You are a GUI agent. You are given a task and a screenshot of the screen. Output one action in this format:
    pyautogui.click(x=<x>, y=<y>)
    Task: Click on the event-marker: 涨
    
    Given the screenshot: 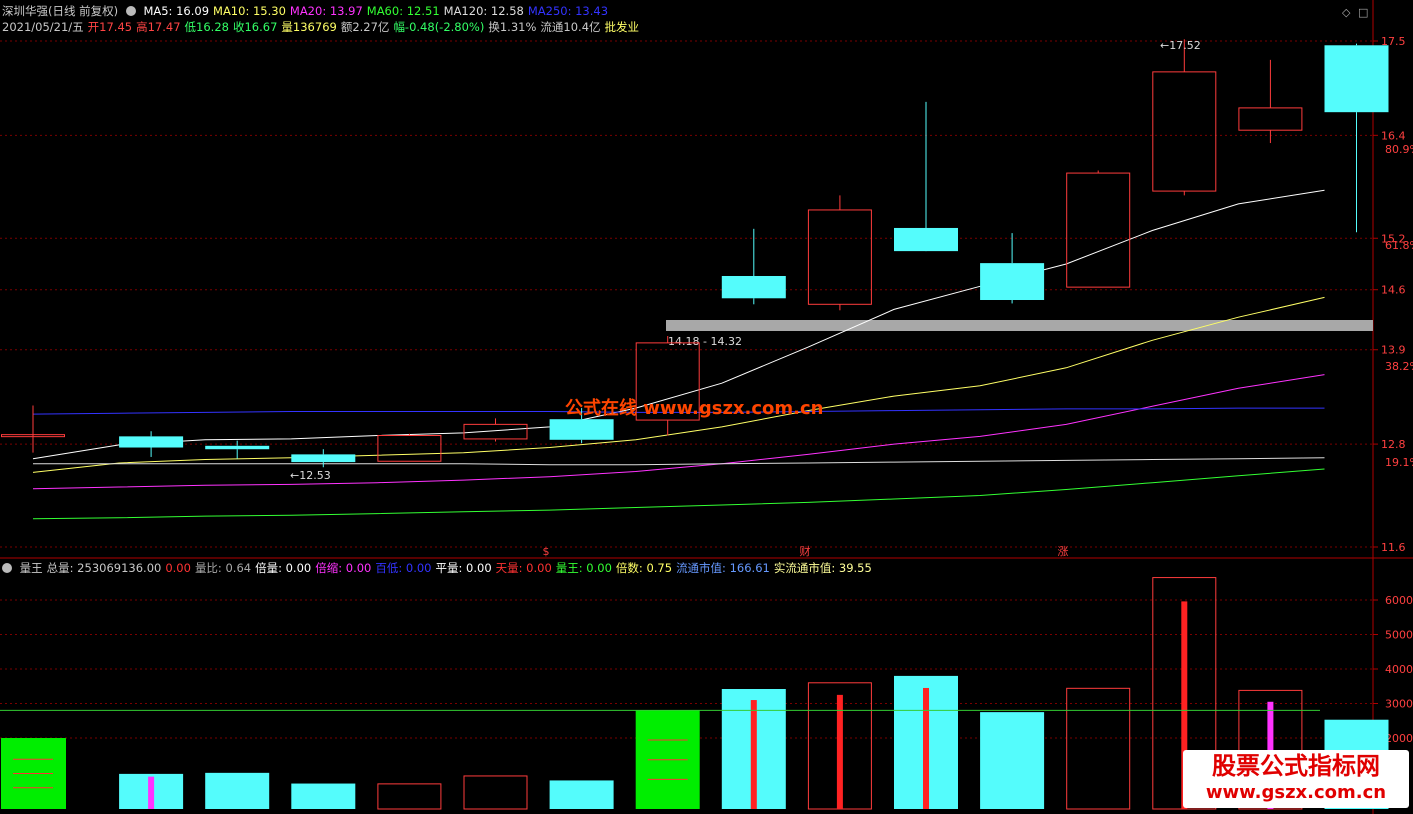 What is the action you would take?
    pyautogui.click(x=1063, y=551)
    